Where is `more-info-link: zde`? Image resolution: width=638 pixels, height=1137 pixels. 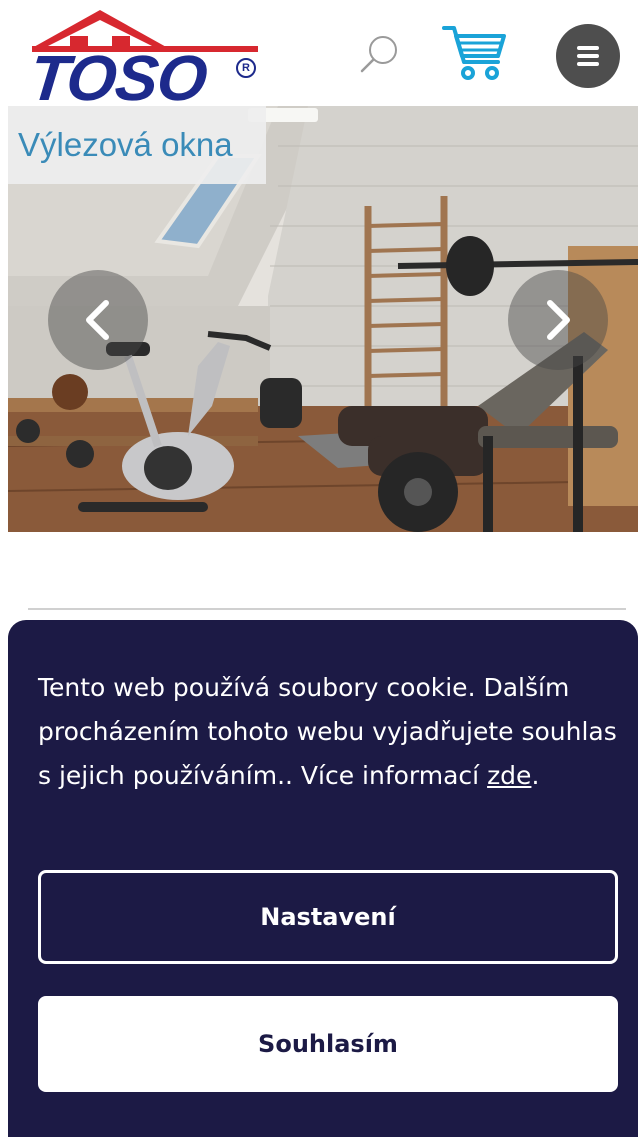
more-info-link: zde is located at coordinates (509, 775).